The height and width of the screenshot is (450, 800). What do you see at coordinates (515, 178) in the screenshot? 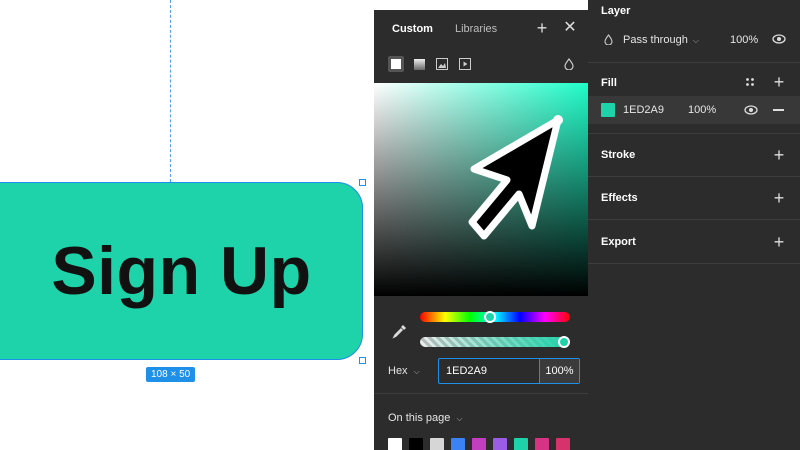
I see `mouse-pointer-icon` at bounding box center [515, 178].